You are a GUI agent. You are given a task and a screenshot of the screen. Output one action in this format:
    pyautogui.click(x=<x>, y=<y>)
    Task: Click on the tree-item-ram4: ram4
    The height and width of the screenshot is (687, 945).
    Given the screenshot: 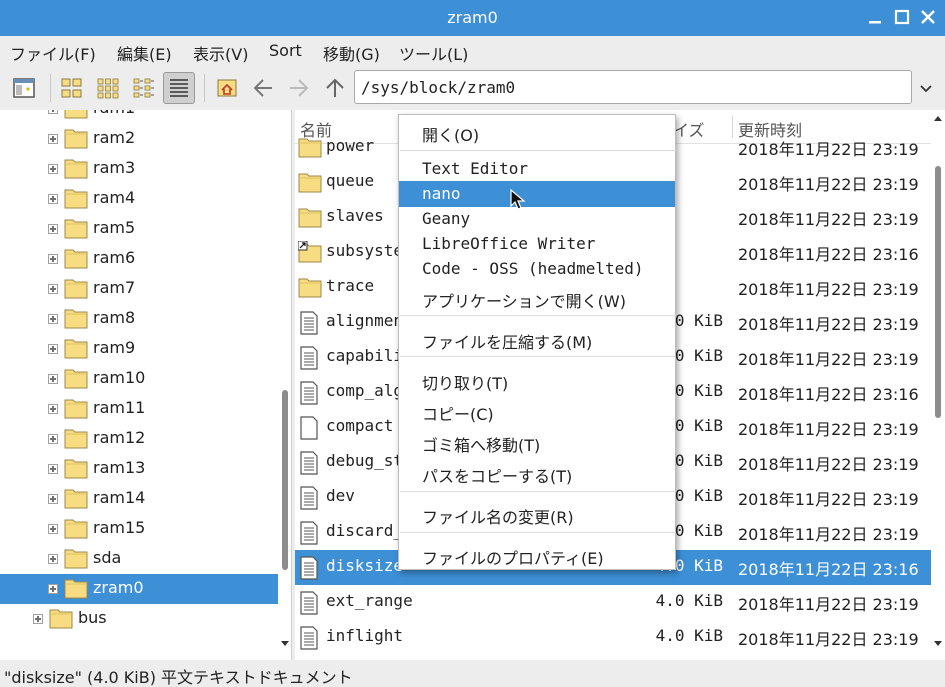 What is the action you would take?
    pyautogui.click(x=139, y=199)
    